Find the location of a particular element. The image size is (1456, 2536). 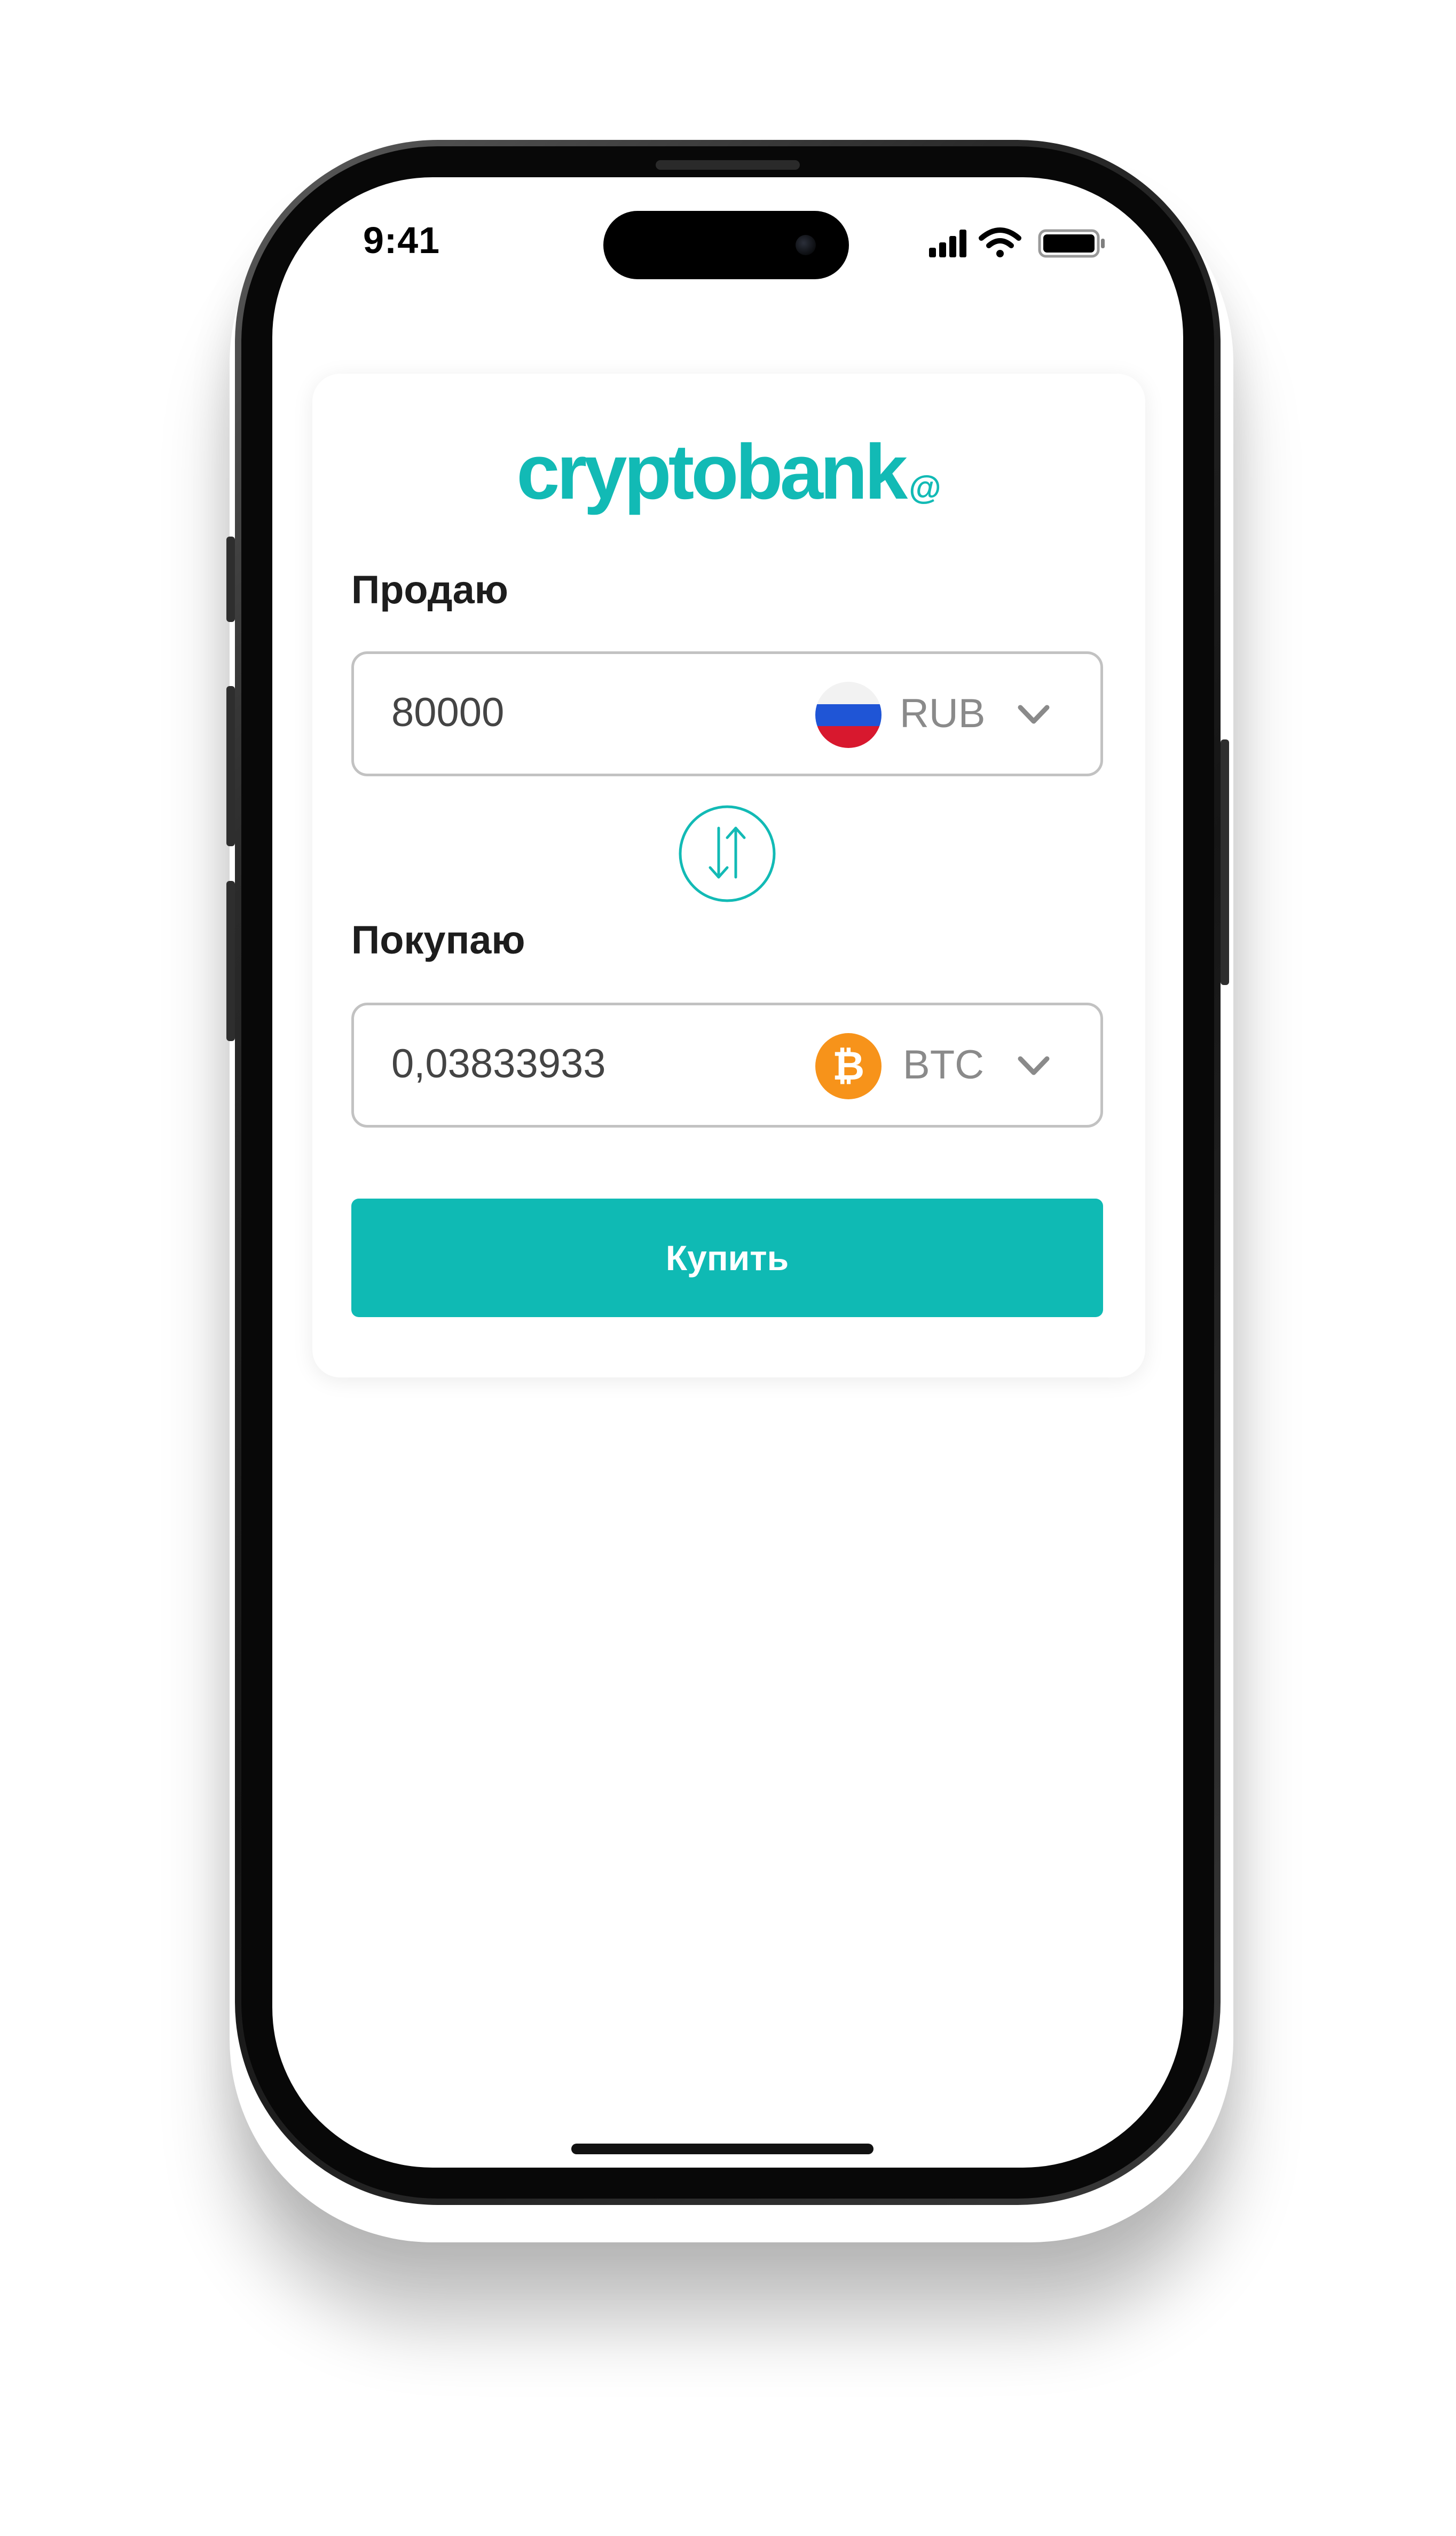

cryptobank-logo: cryptobank @ is located at coordinates (728, 472).